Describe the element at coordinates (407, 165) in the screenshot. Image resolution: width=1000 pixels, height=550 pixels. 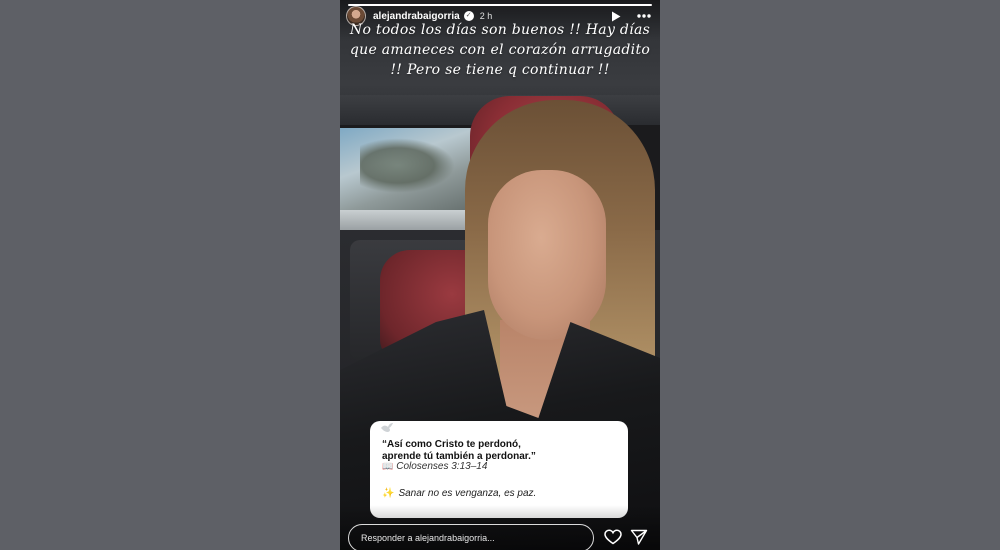
I see `window-scenery` at that location.